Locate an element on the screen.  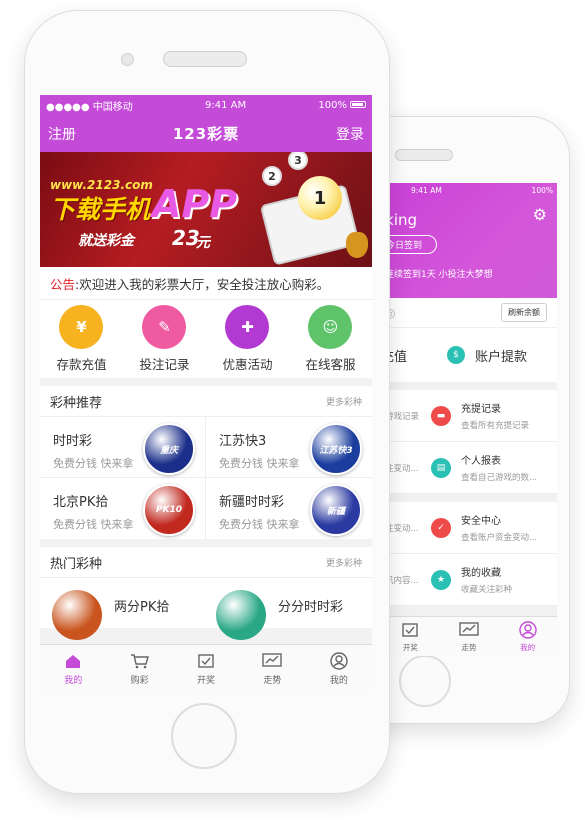
quick-action-label: 存款充值 is located at coordinates (81, 364).